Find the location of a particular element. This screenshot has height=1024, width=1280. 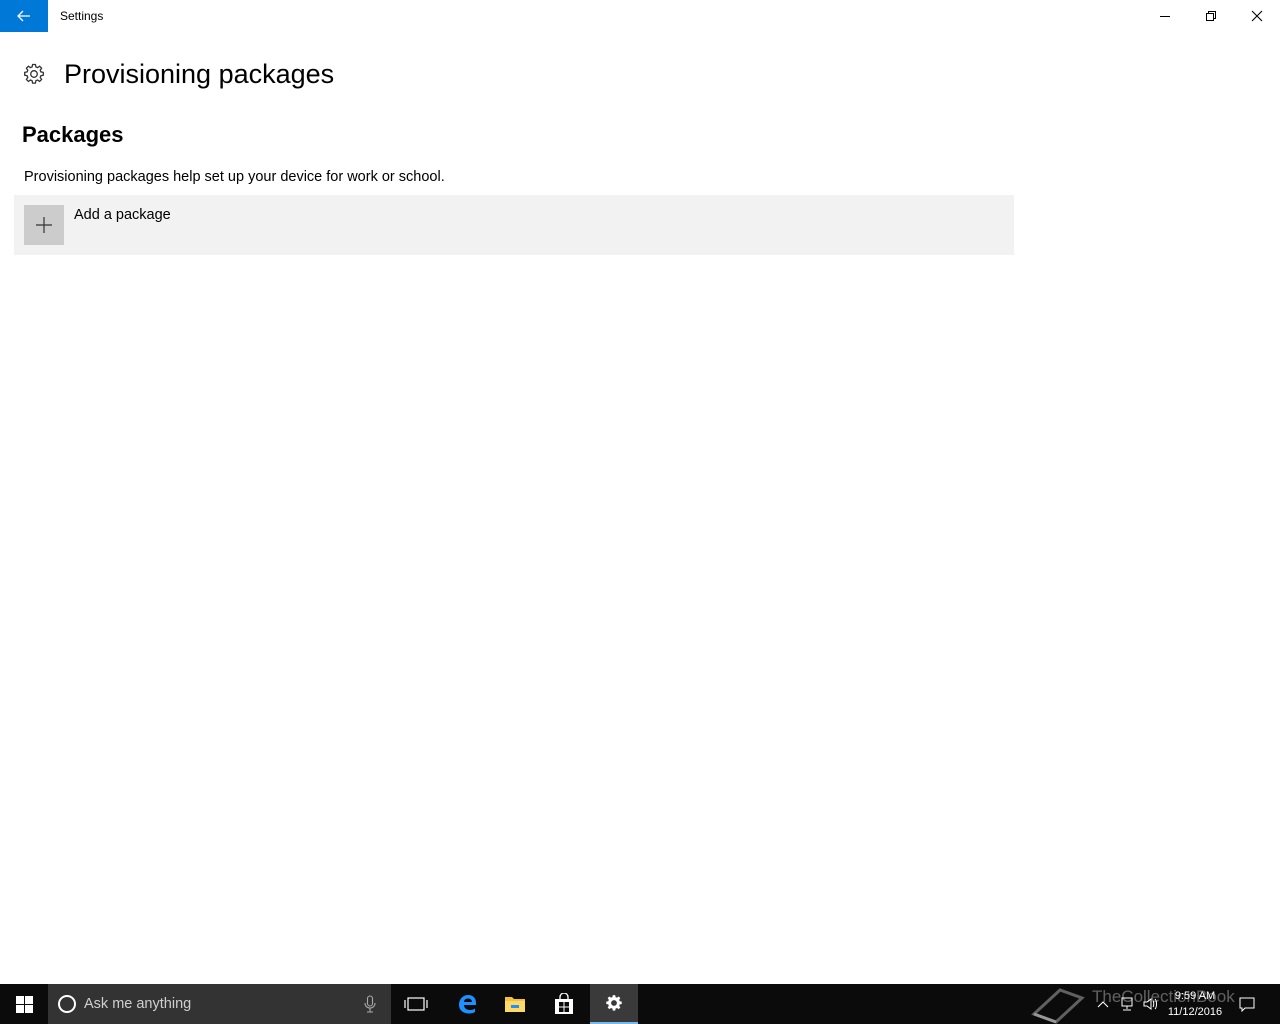

title-bar: Settings is located at coordinates (640, 16).